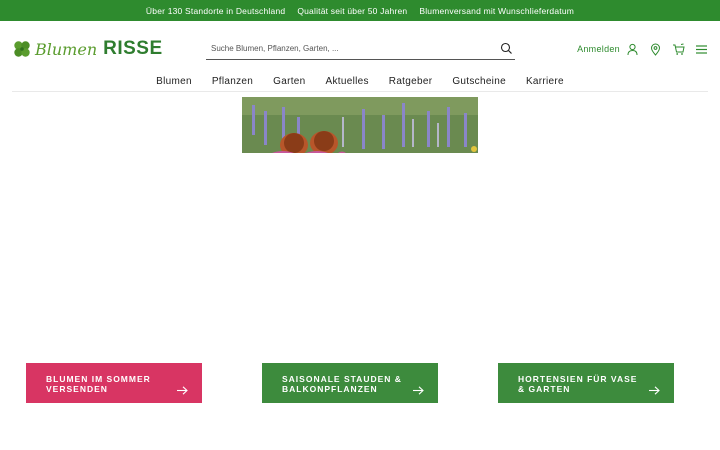 This screenshot has width=720, height=450. Describe the element at coordinates (598, 49) in the screenshot. I see `login-label: Anmelden` at that location.